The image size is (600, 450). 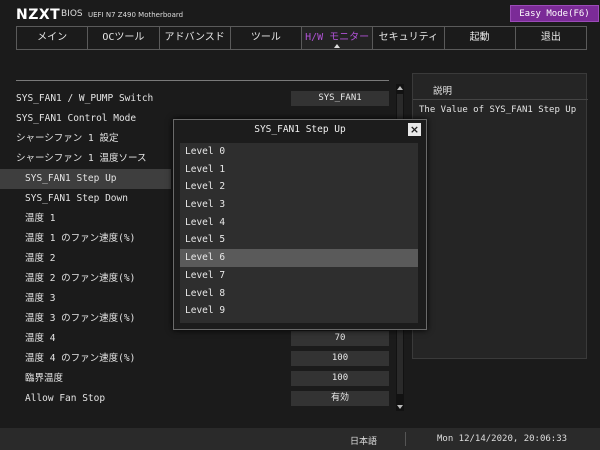 I want to click on tab-2: アドバンスド, so click(x=195, y=38).